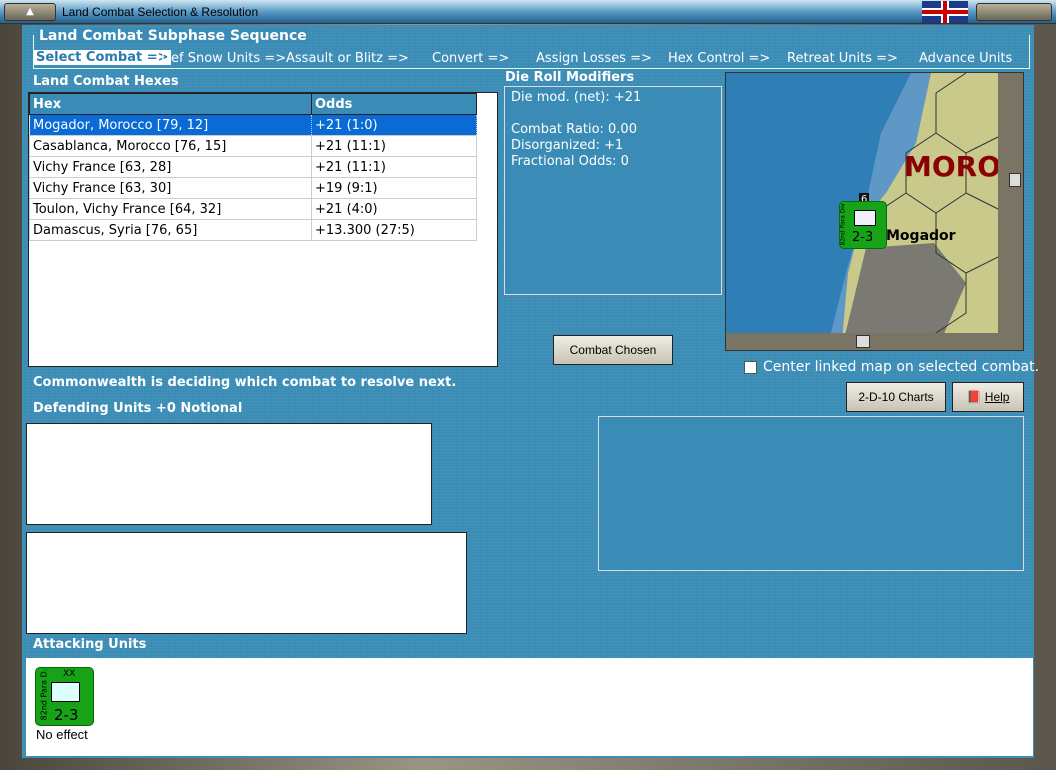  What do you see at coordinates (170, 230) in the screenshot?
I see `cell-hex: Damascus, Syria [76, 65]` at bounding box center [170, 230].